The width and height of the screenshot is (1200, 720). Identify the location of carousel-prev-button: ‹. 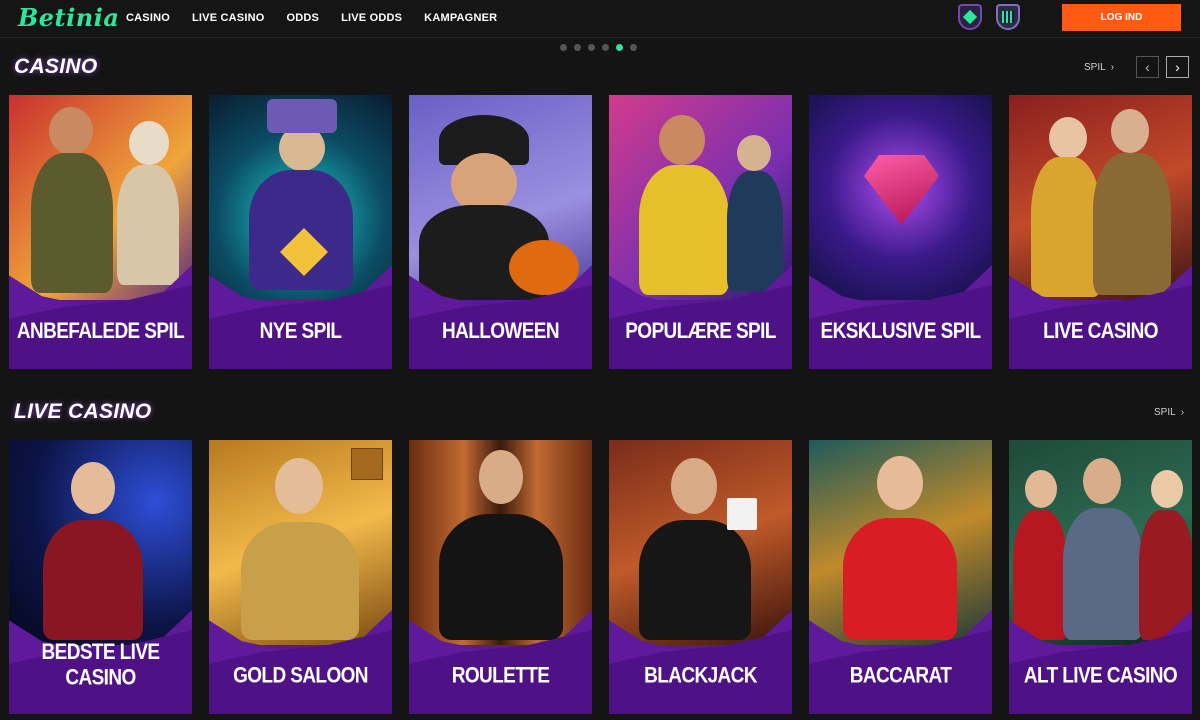
(1147, 67).